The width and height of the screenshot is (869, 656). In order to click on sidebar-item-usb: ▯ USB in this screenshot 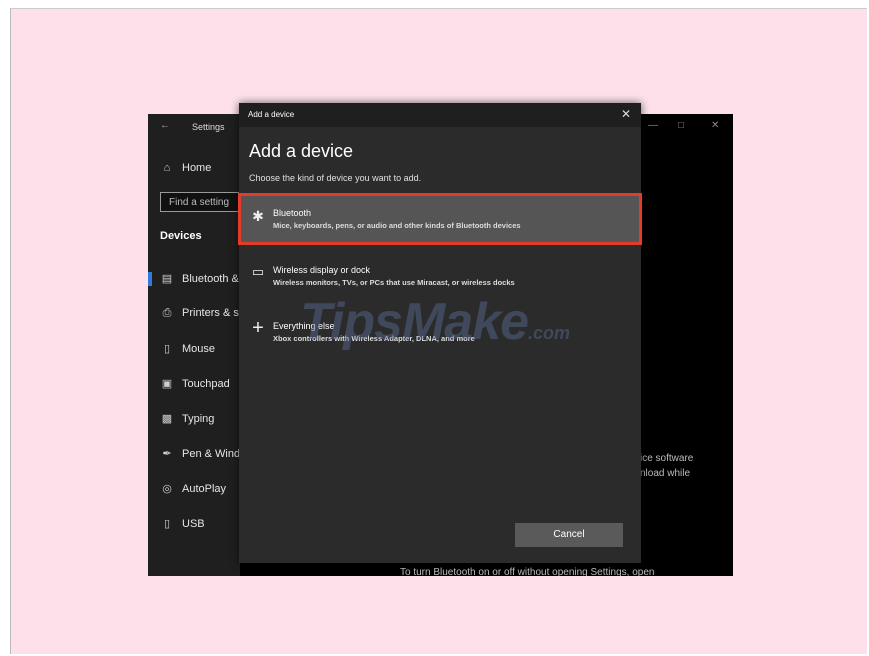, I will do `click(182, 523)`.